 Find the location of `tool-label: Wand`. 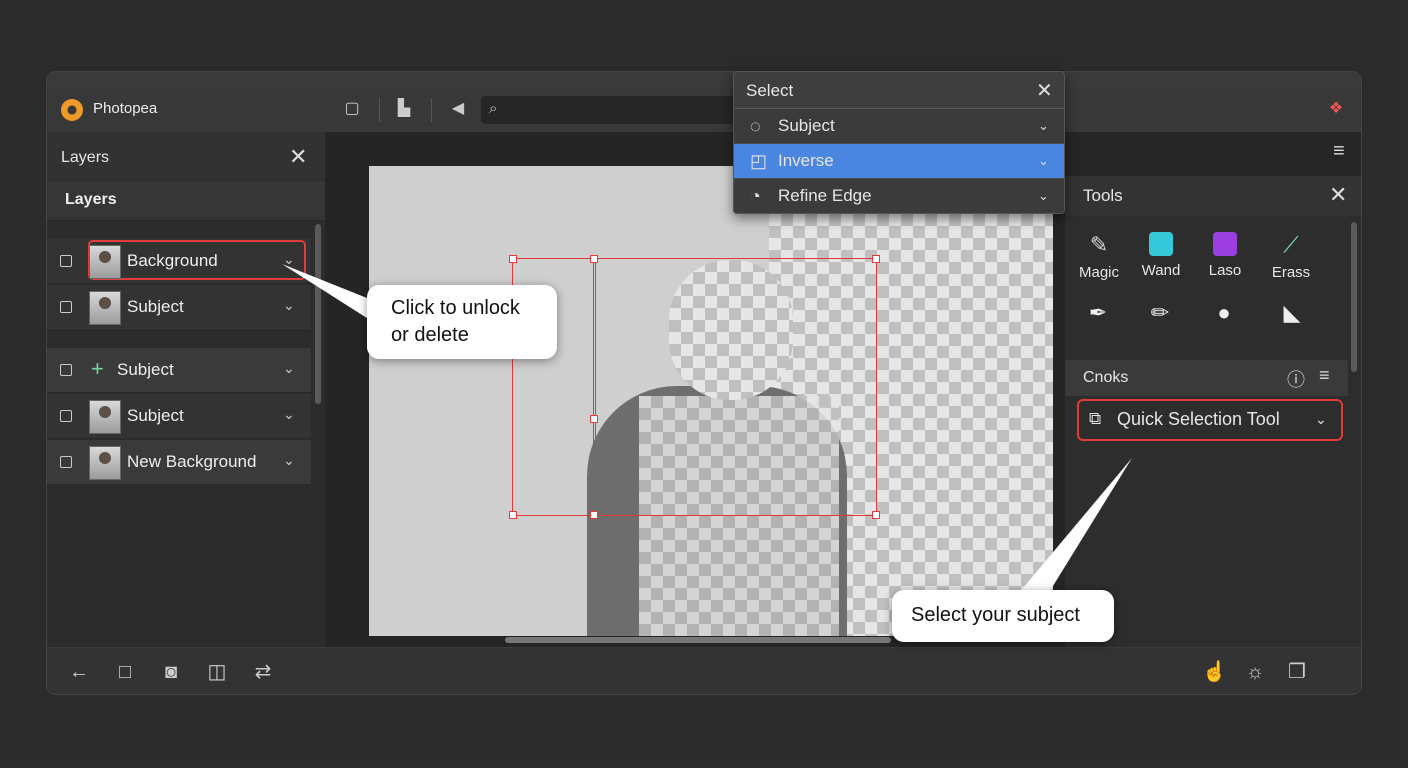

tool-label: Wand is located at coordinates (1161, 270).